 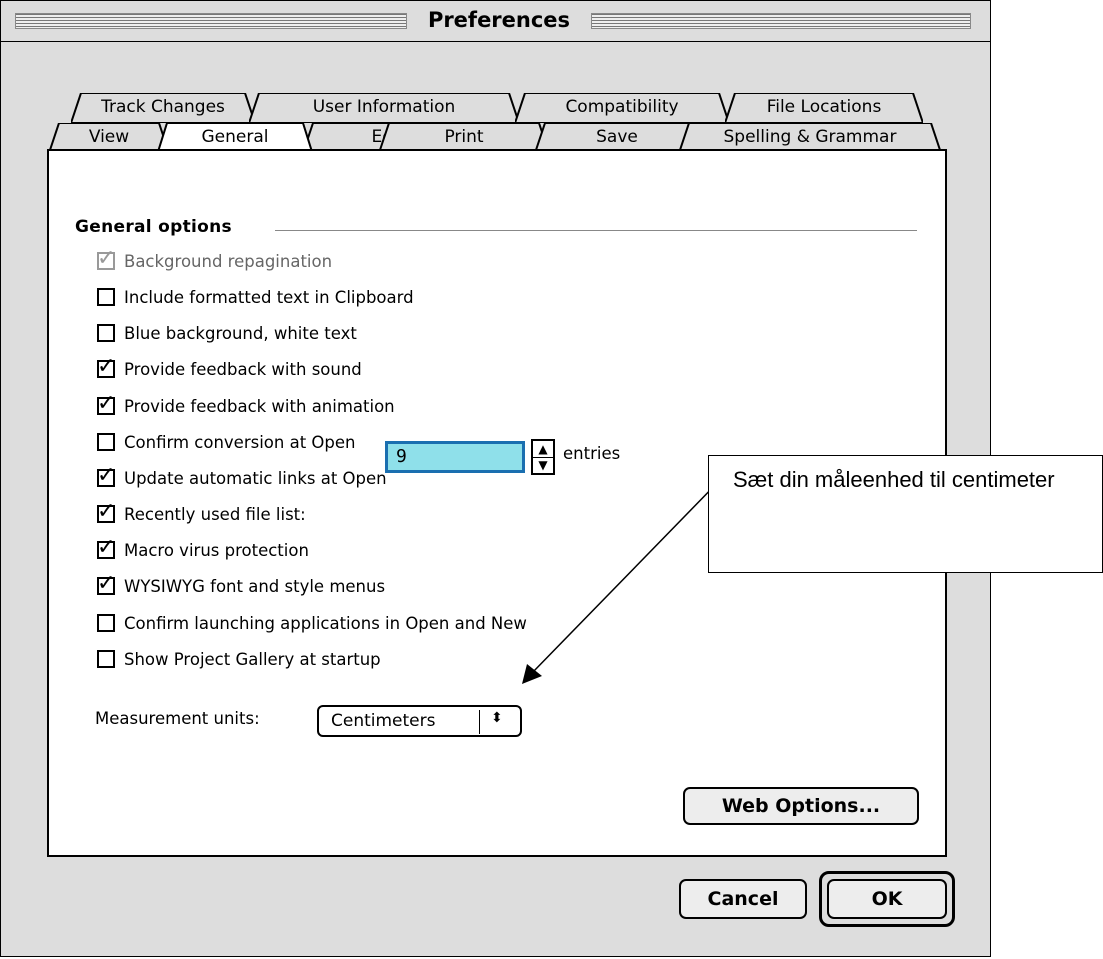 I want to click on option-blue-background: Blue background, white text, so click(x=227, y=333).